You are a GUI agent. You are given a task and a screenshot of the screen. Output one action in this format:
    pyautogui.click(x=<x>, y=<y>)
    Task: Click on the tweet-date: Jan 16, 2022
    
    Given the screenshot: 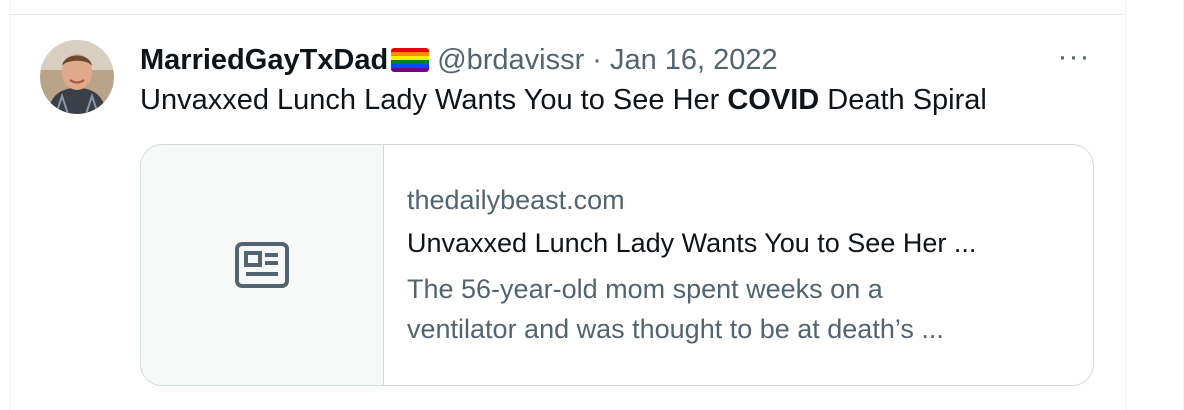 What is the action you would take?
    pyautogui.click(x=694, y=60)
    